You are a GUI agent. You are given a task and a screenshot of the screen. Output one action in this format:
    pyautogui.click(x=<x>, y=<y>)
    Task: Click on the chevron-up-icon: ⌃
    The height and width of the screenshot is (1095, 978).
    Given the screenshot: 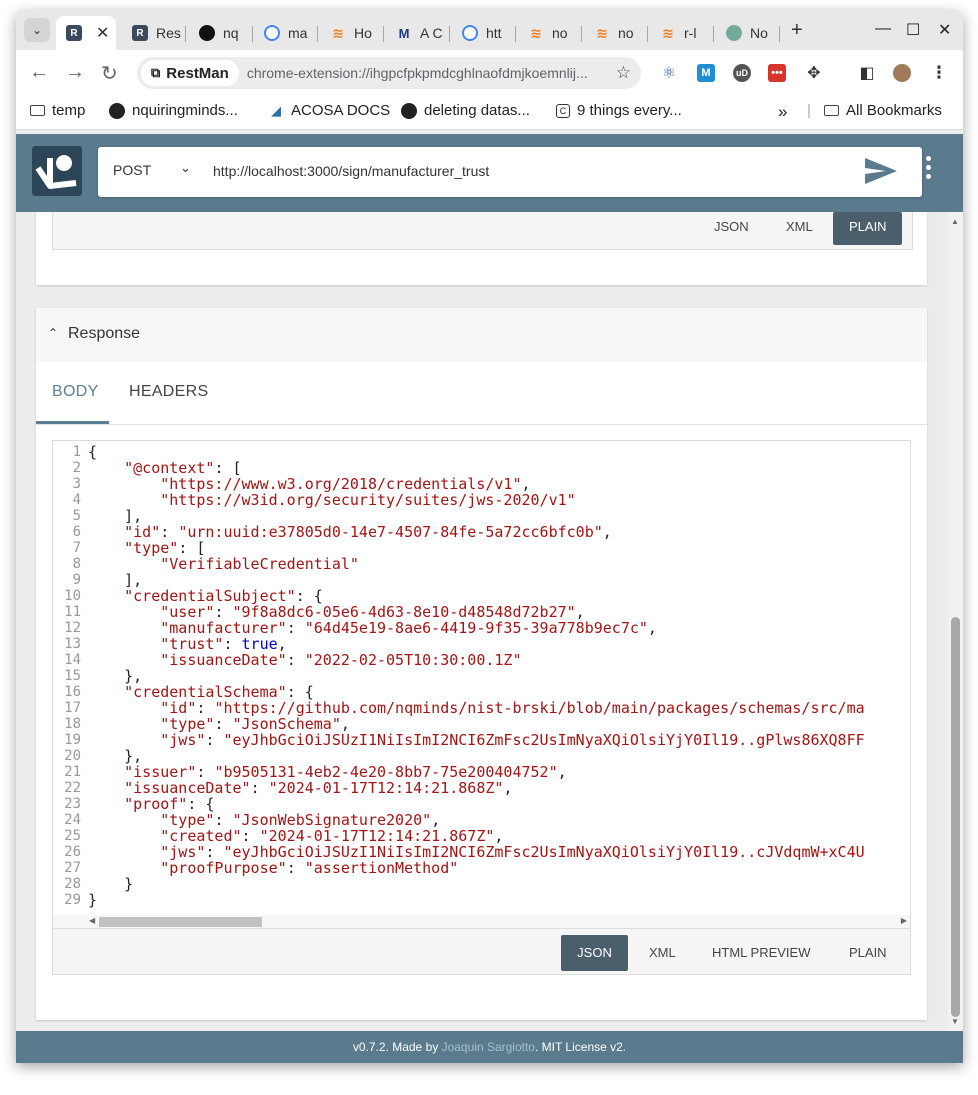 What is the action you would take?
    pyautogui.click(x=53, y=333)
    